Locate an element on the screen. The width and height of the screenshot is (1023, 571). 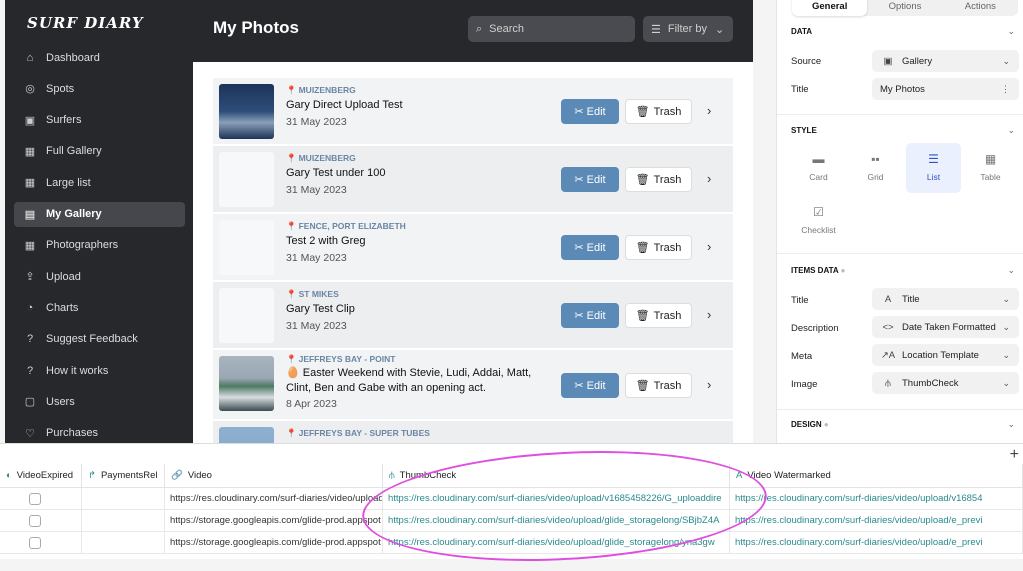
sidebar-item-suggest-feedback: ? Suggest Feedback is located at coordinates (99, 339).